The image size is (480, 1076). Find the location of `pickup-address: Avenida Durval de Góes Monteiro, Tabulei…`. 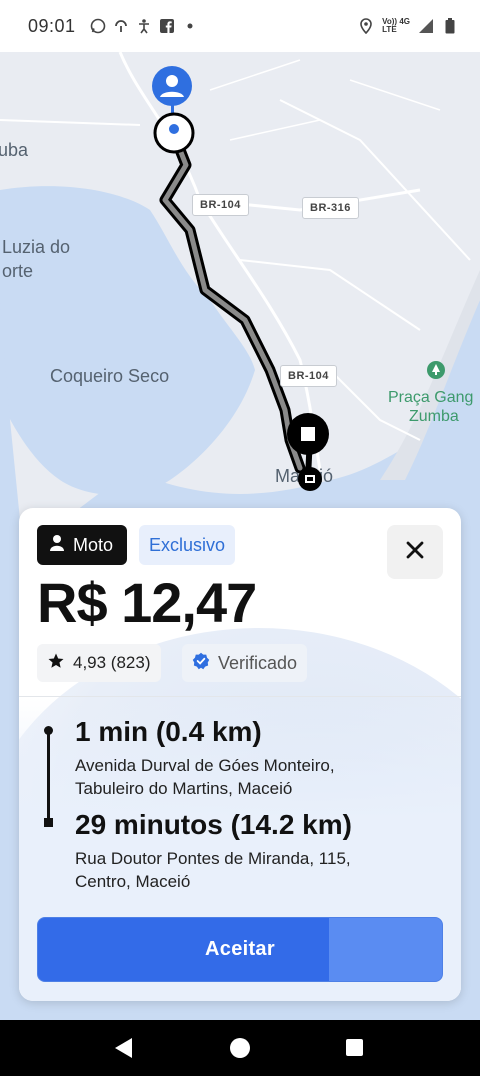

pickup-address: Avenida Durval de Góes Monteiro, Tabulei… is located at coordinates (255, 777).